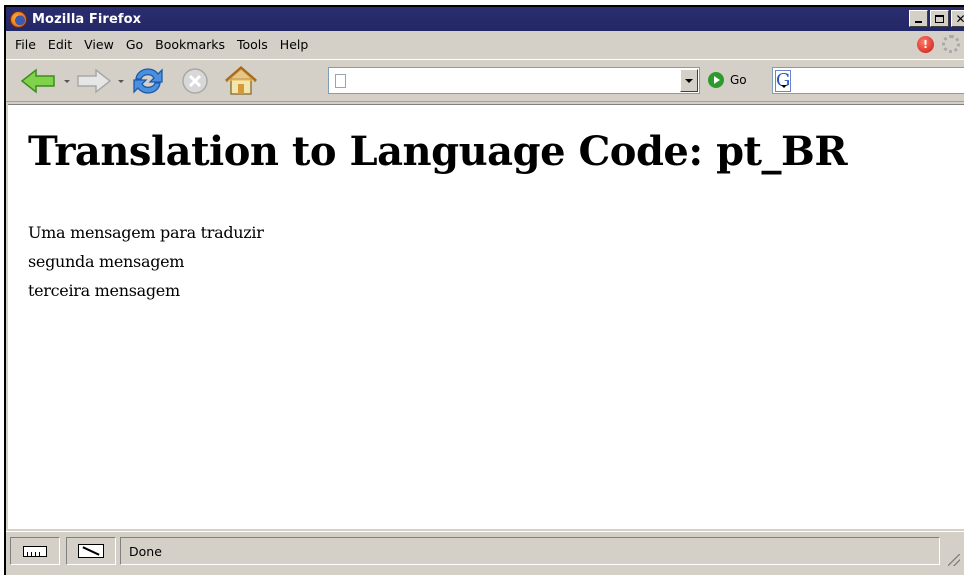  What do you see at coordinates (294, 44) in the screenshot?
I see `menu-help: Help` at bounding box center [294, 44].